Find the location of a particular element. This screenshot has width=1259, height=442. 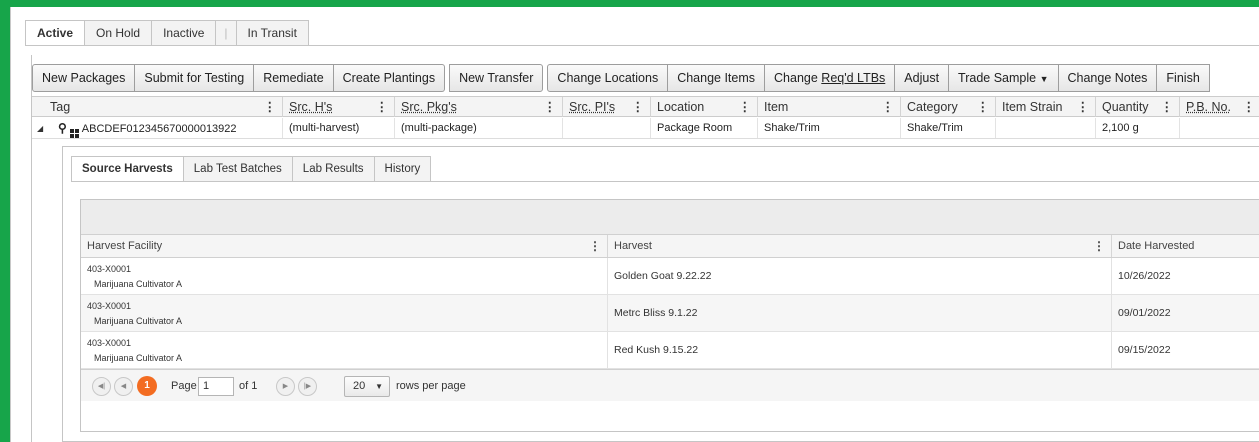

col-item: Item ⋮ is located at coordinates (828, 107).